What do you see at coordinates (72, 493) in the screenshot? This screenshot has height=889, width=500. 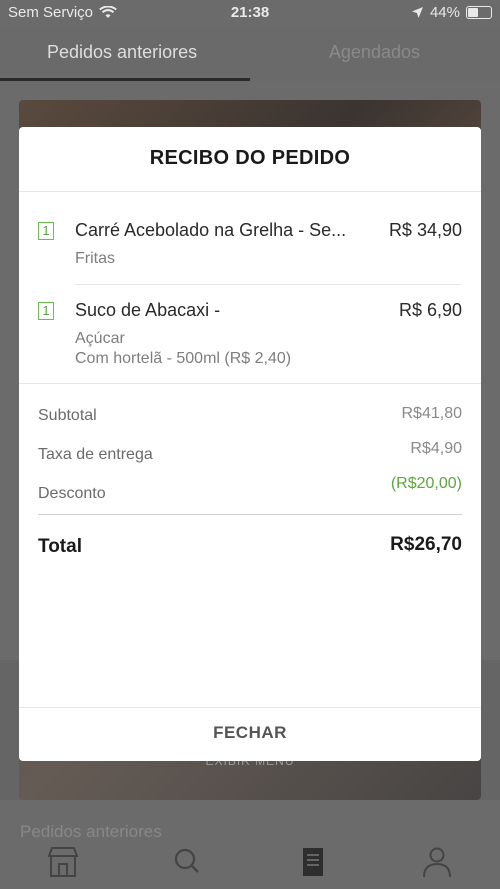 I see `discount-label: Desconto` at bounding box center [72, 493].